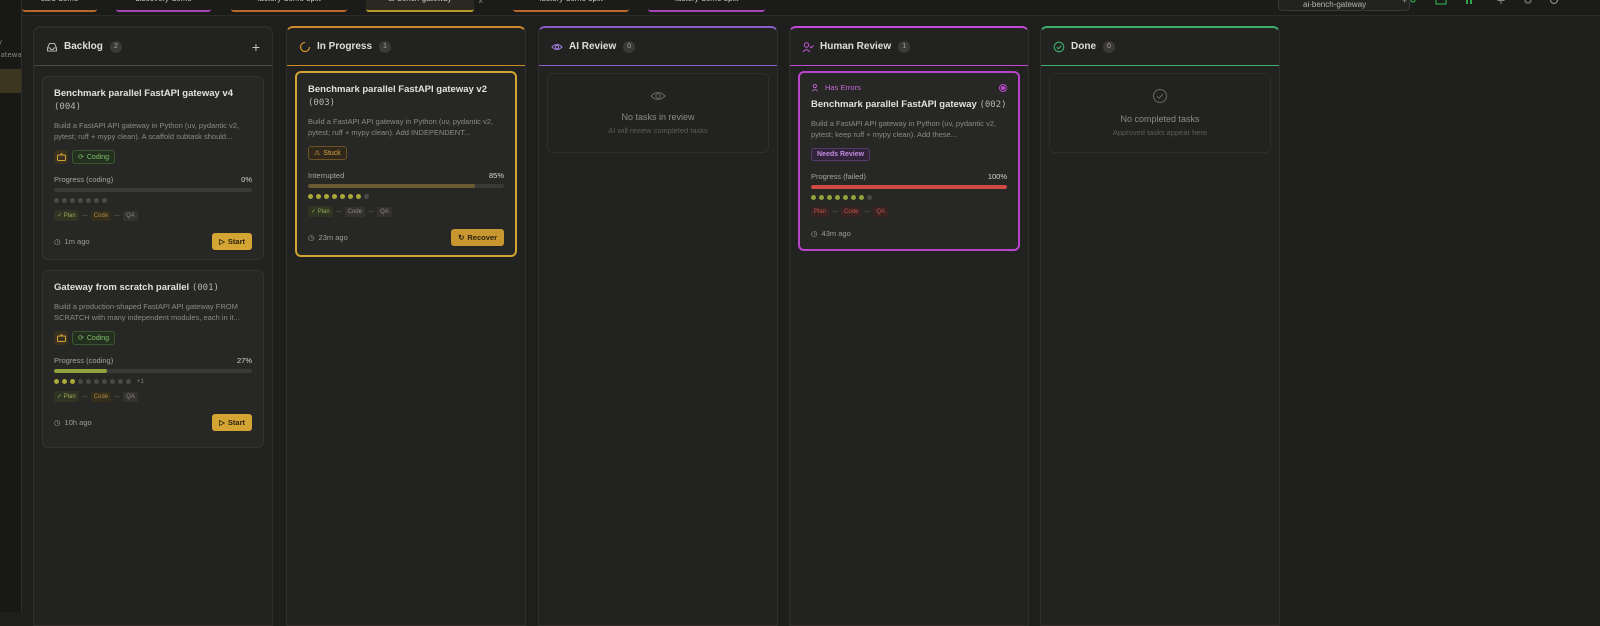 Image resolution: width=1600 pixels, height=626 pixels. Describe the element at coordinates (326, 175) in the screenshot. I see `progress-label: Interrupted` at that location.